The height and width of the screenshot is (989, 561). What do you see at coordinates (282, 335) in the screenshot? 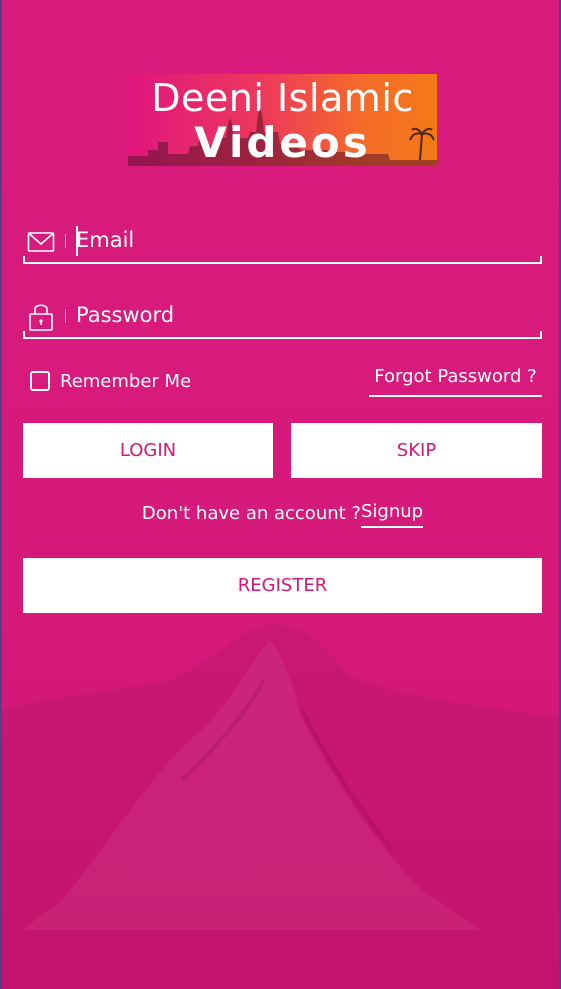
I see `password-underline` at bounding box center [282, 335].